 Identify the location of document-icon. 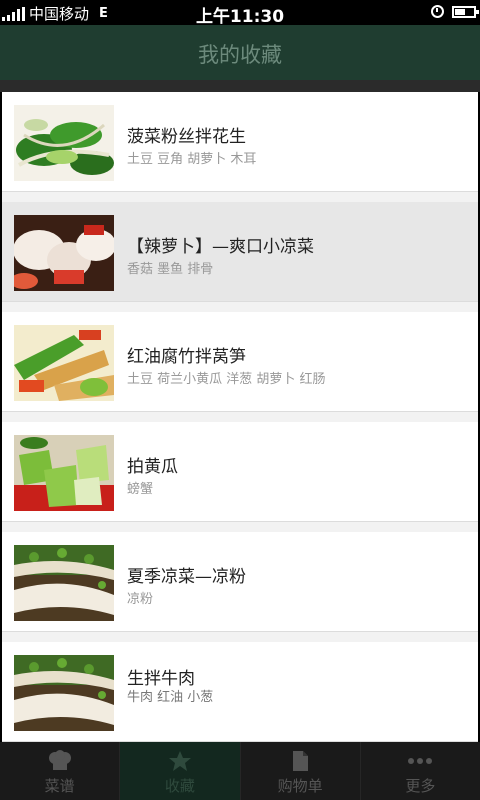
(301, 761).